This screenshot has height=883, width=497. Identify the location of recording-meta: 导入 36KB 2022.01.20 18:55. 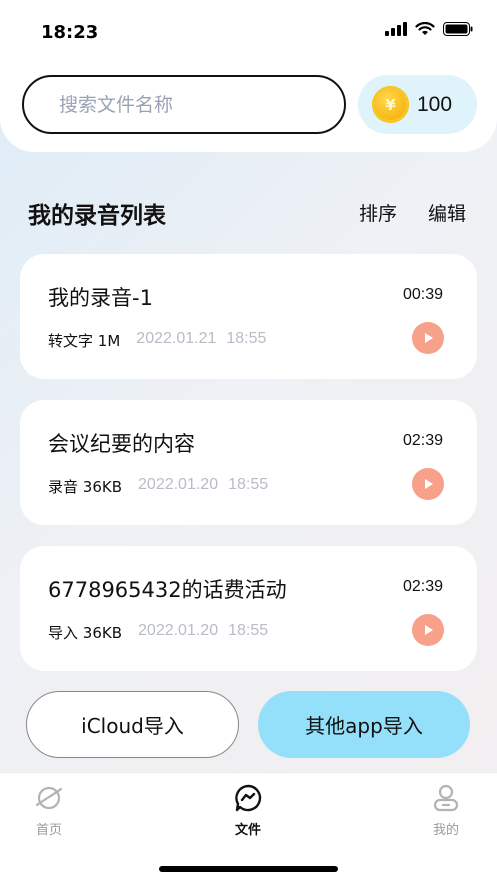
(158, 632).